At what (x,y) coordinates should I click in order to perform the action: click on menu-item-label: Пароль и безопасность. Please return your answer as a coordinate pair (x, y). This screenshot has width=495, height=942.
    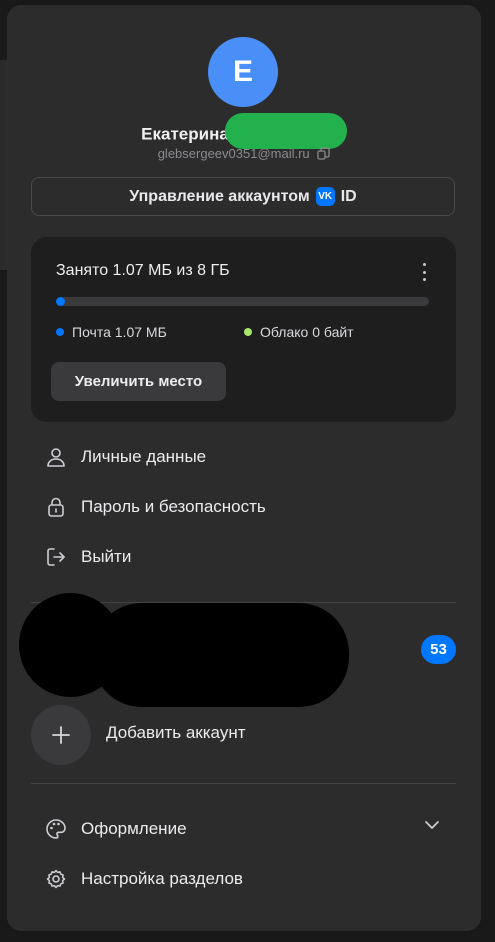
    Looking at the image, I should click on (173, 506).